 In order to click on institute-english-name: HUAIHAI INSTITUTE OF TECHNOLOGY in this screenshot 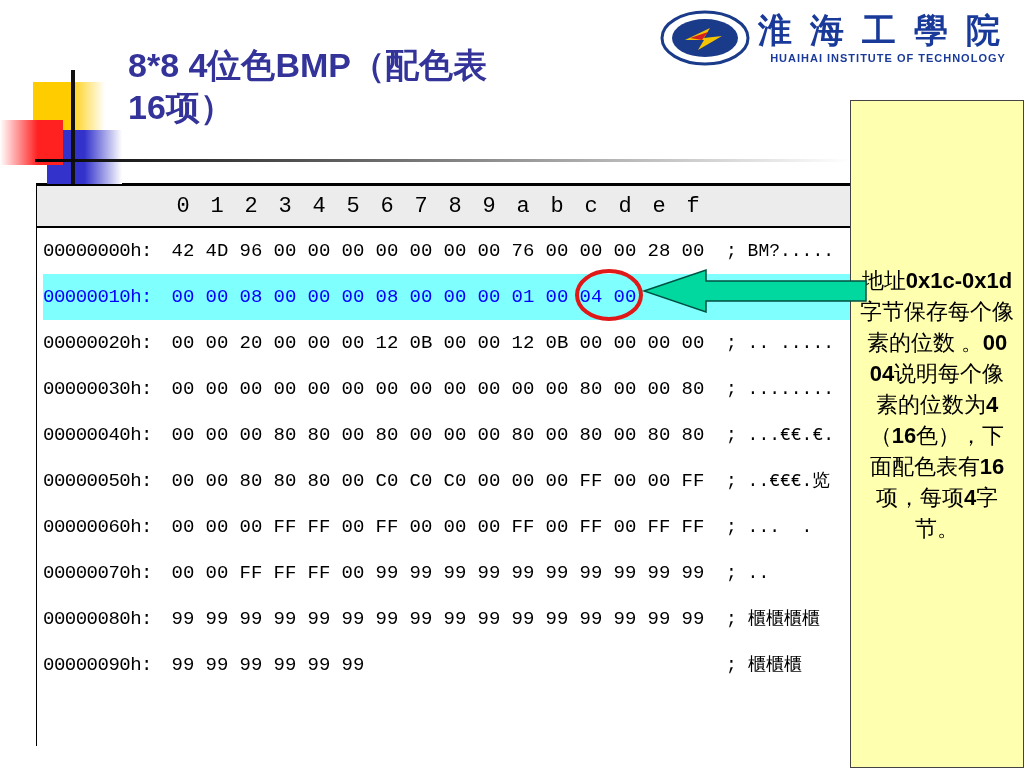, I will do `click(888, 58)`.